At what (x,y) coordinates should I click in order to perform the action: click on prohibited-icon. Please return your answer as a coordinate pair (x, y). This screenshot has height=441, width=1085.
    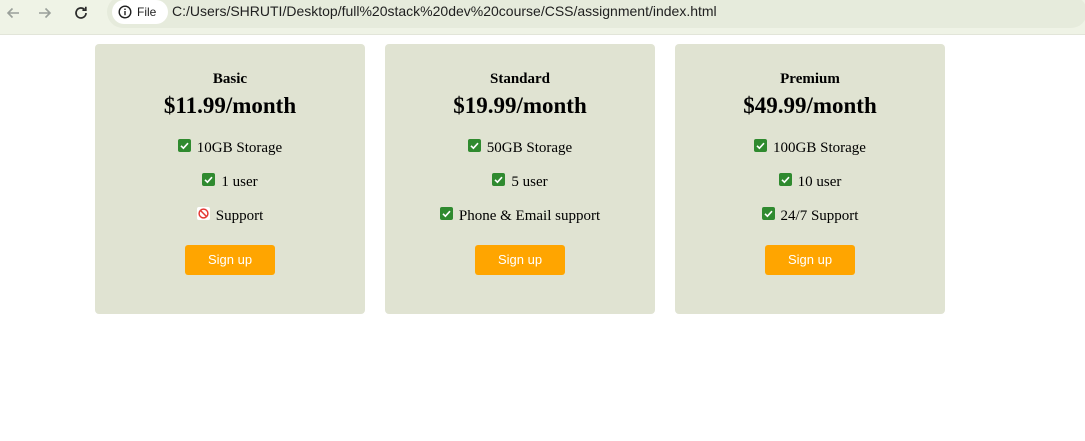
    Looking at the image, I should click on (203, 213).